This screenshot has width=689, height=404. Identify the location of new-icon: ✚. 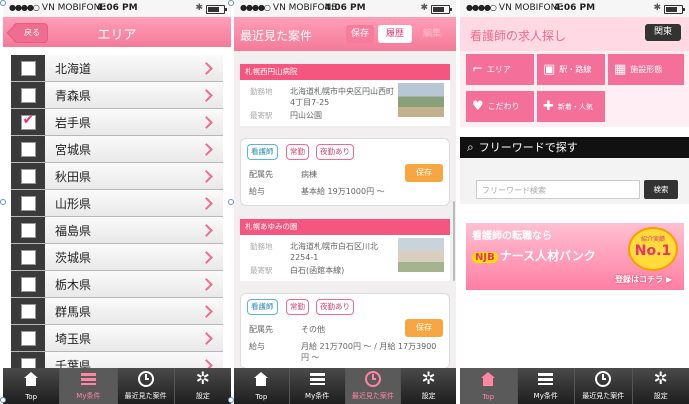
(548, 106).